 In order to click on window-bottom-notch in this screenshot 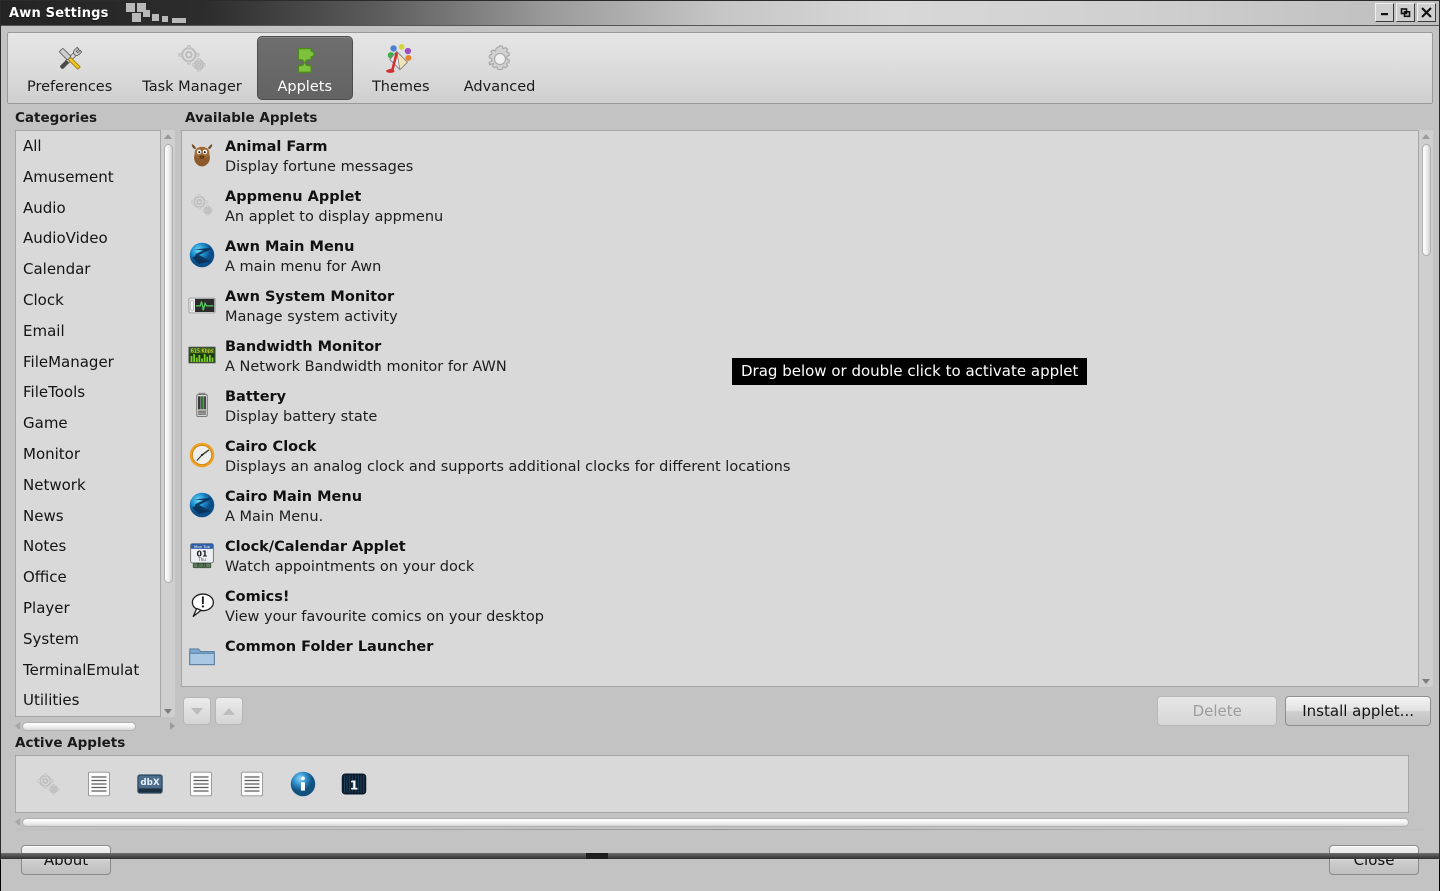, I will do `click(597, 856)`.